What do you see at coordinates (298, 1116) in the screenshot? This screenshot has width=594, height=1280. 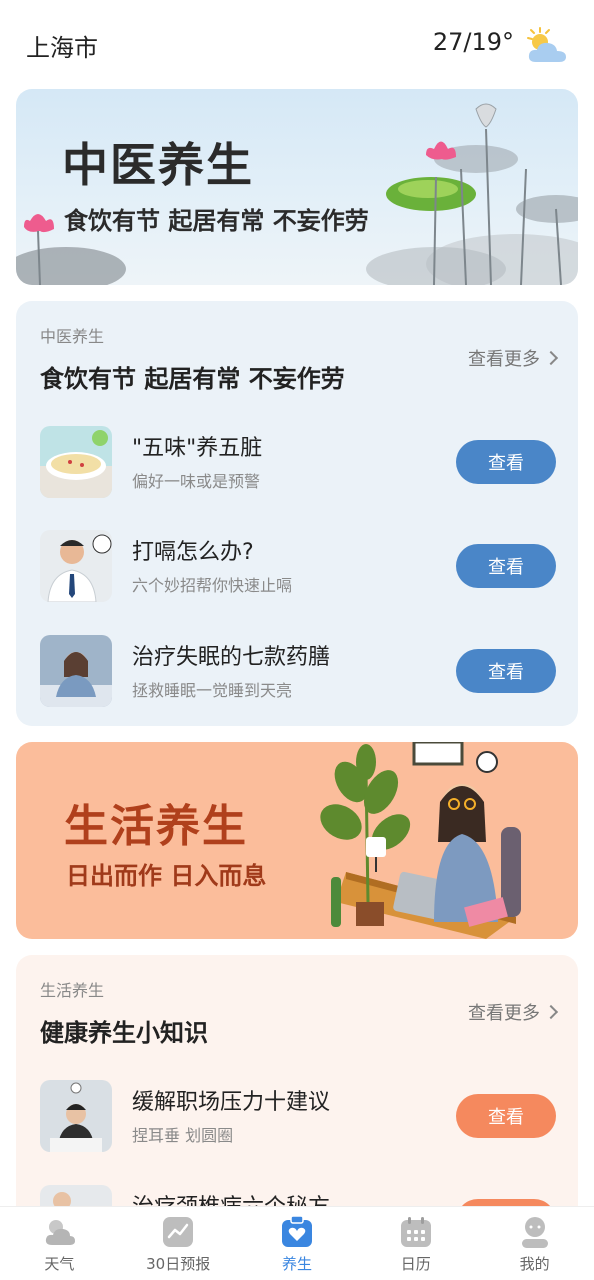 I see `list-item: 缓解职场压力十建议 捏耳垂 划圆圈 查看` at bounding box center [298, 1116].